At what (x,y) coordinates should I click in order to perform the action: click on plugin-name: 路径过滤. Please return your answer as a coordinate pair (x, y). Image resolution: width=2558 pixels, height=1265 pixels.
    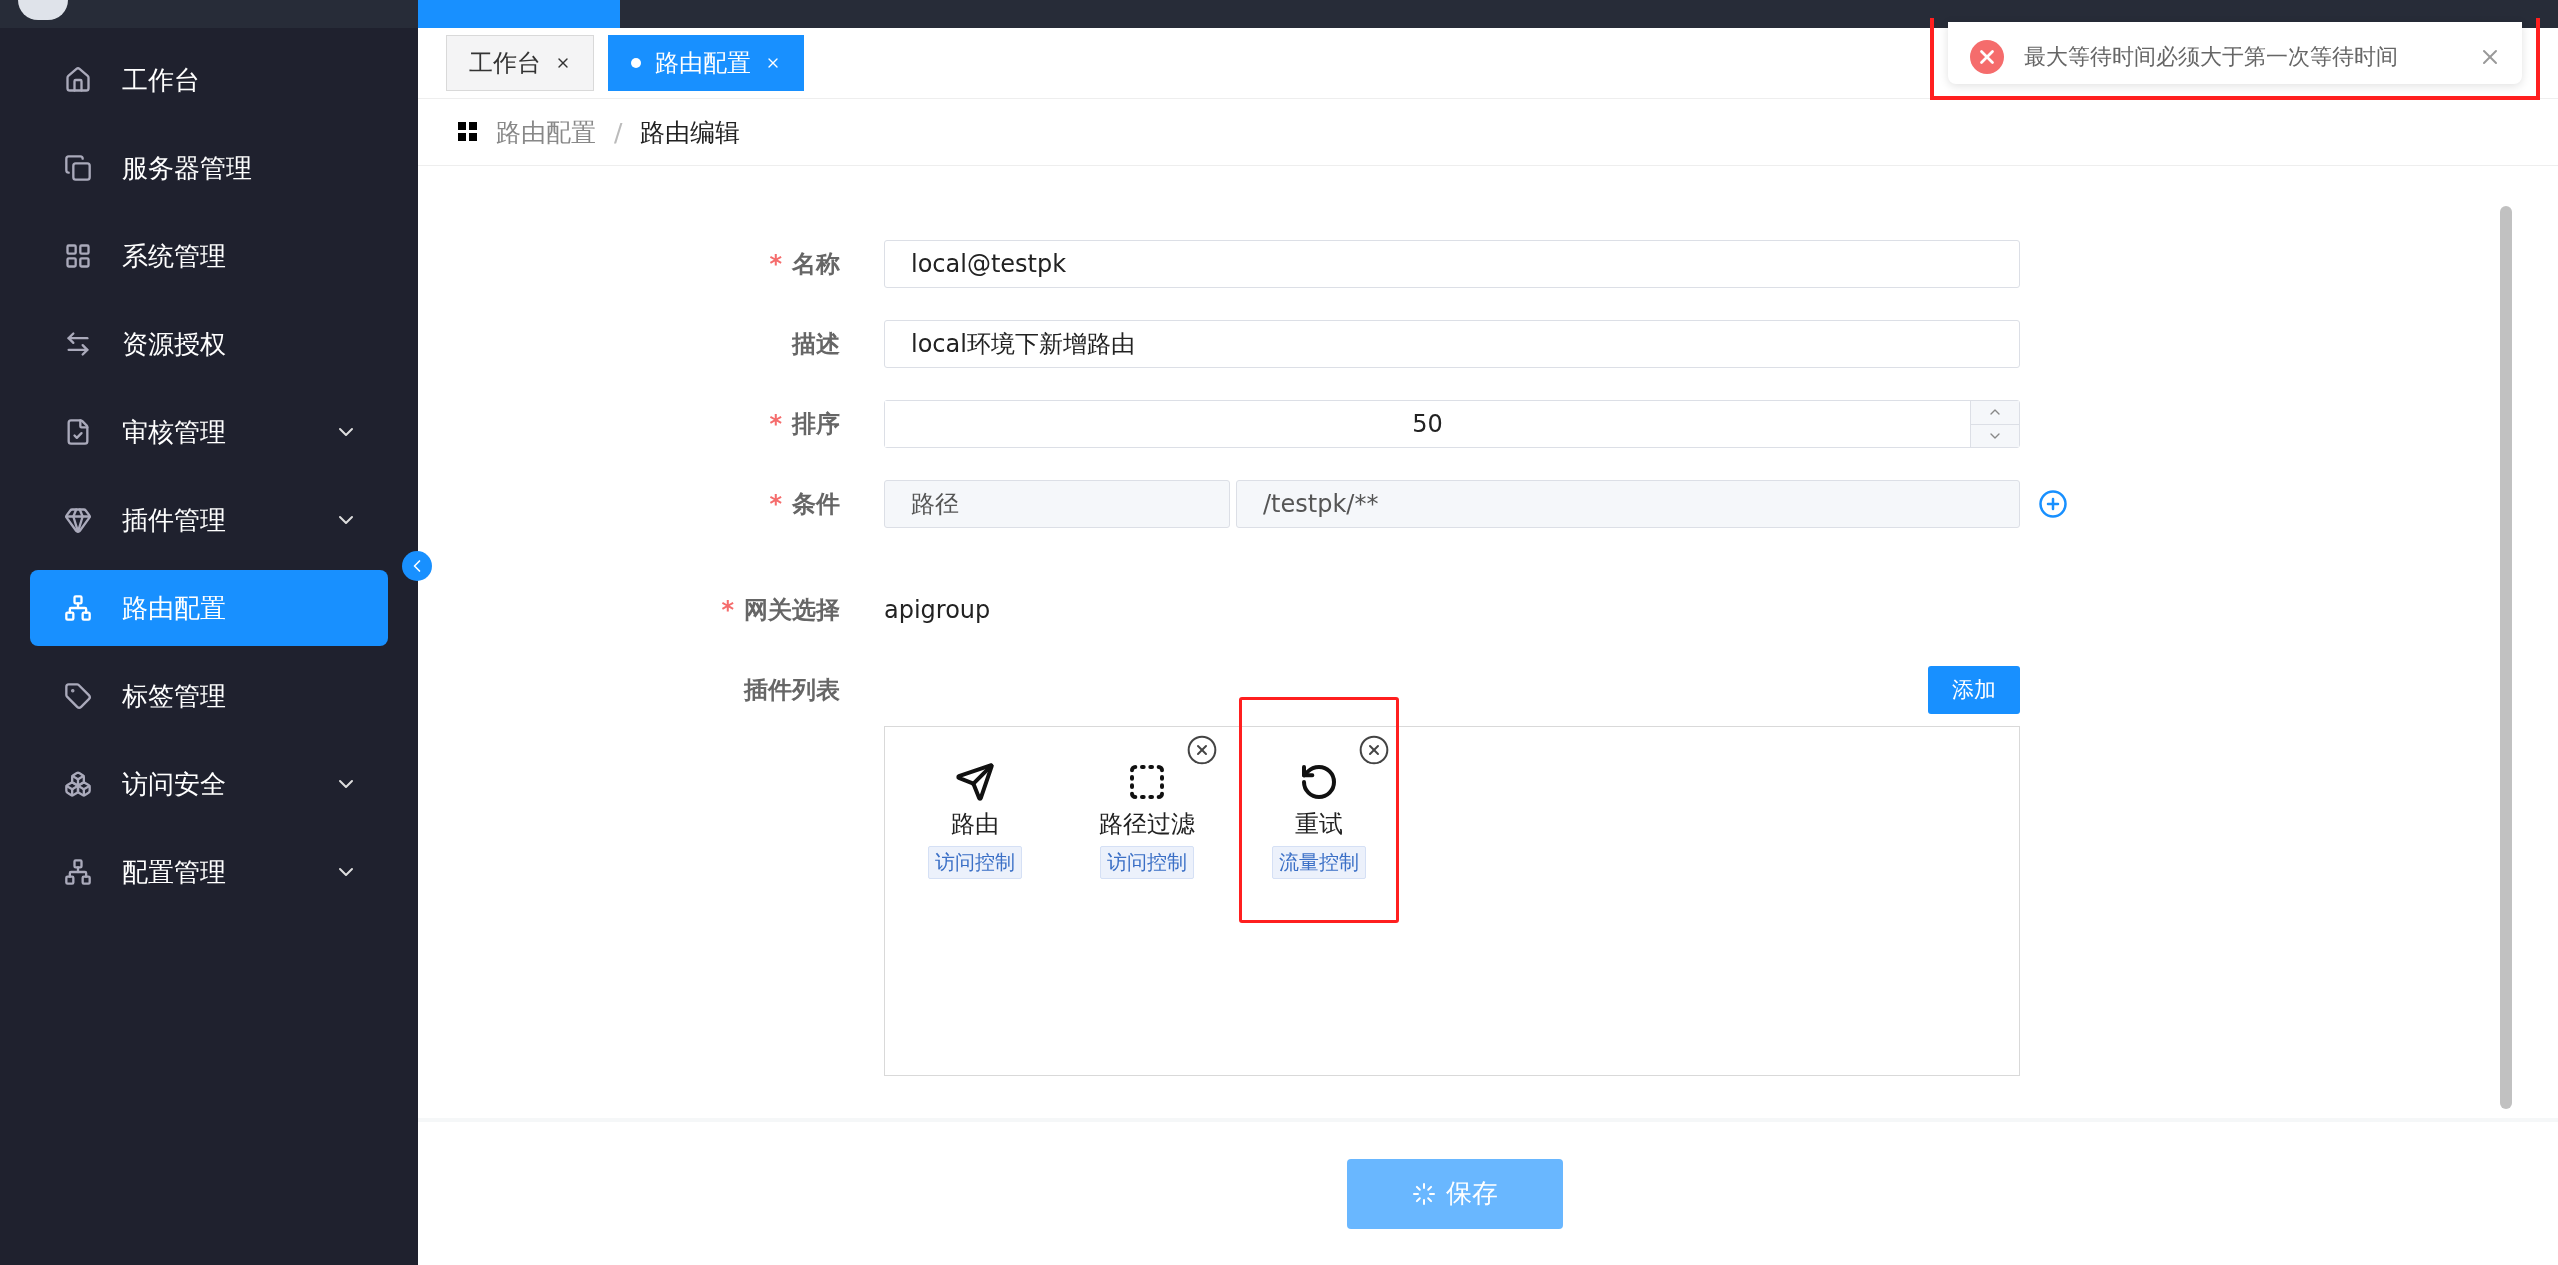
    Looking at the image, I should click on (1147, 824).